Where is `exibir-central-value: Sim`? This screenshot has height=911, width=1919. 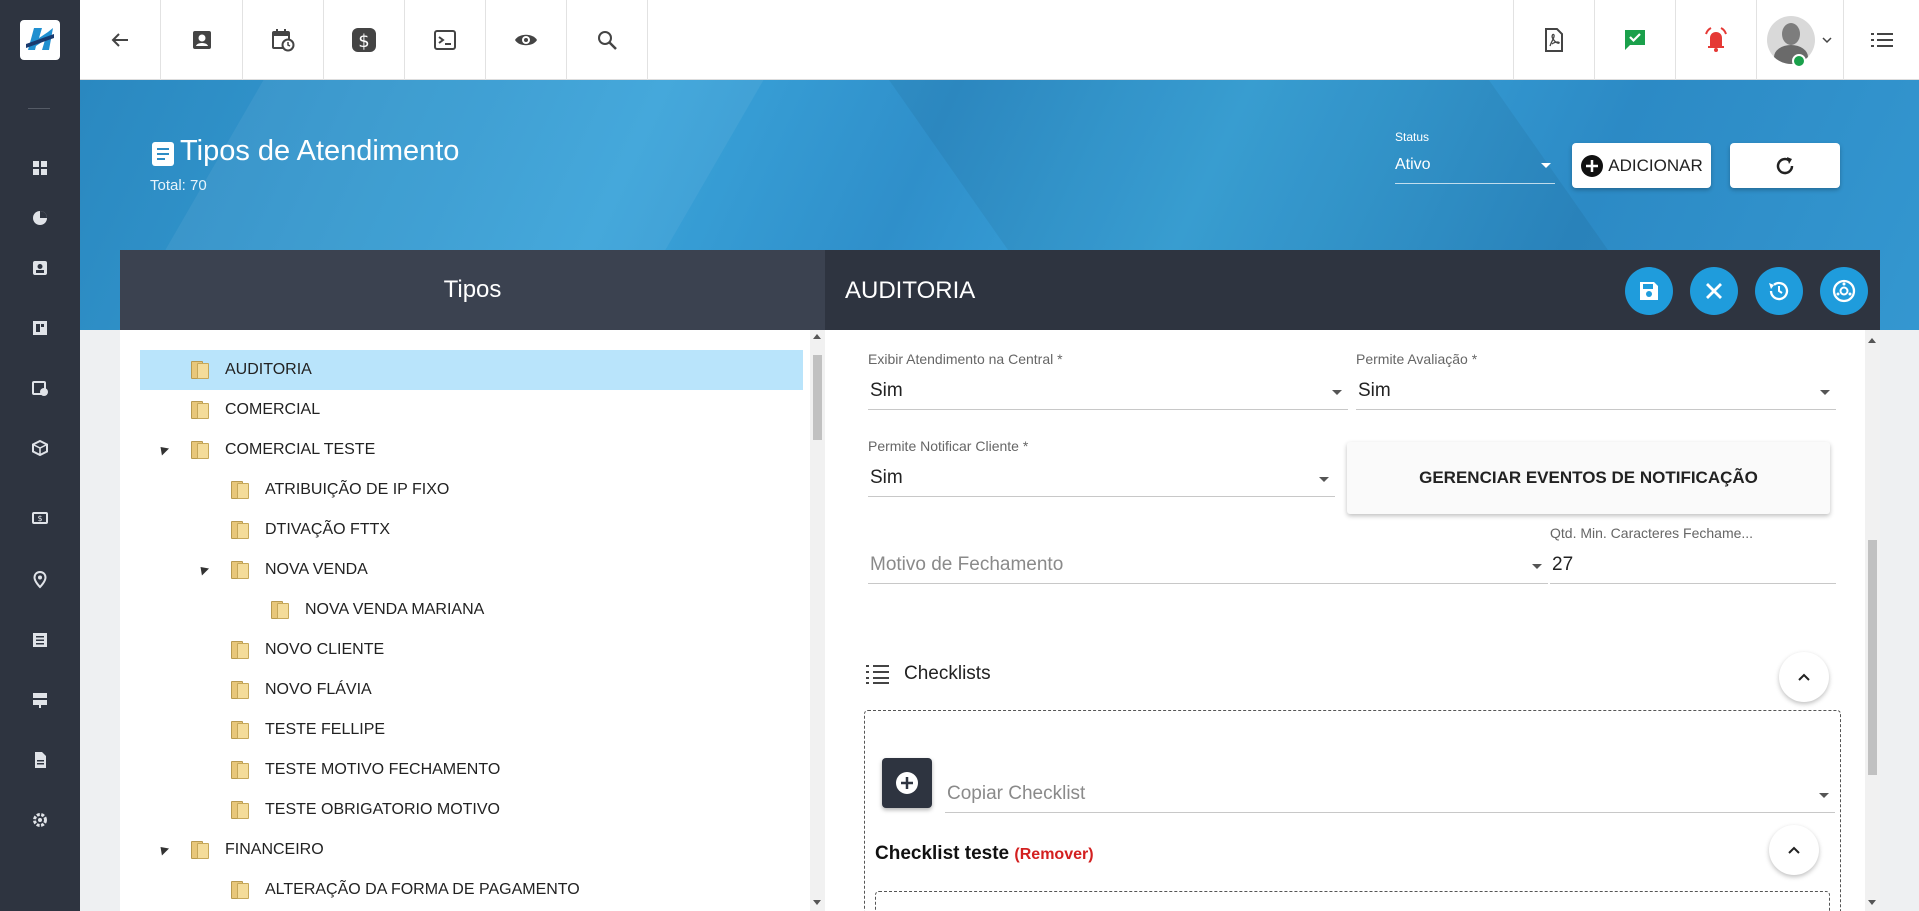
exibir-central-value: Sim is located at coordinates (886, 390).